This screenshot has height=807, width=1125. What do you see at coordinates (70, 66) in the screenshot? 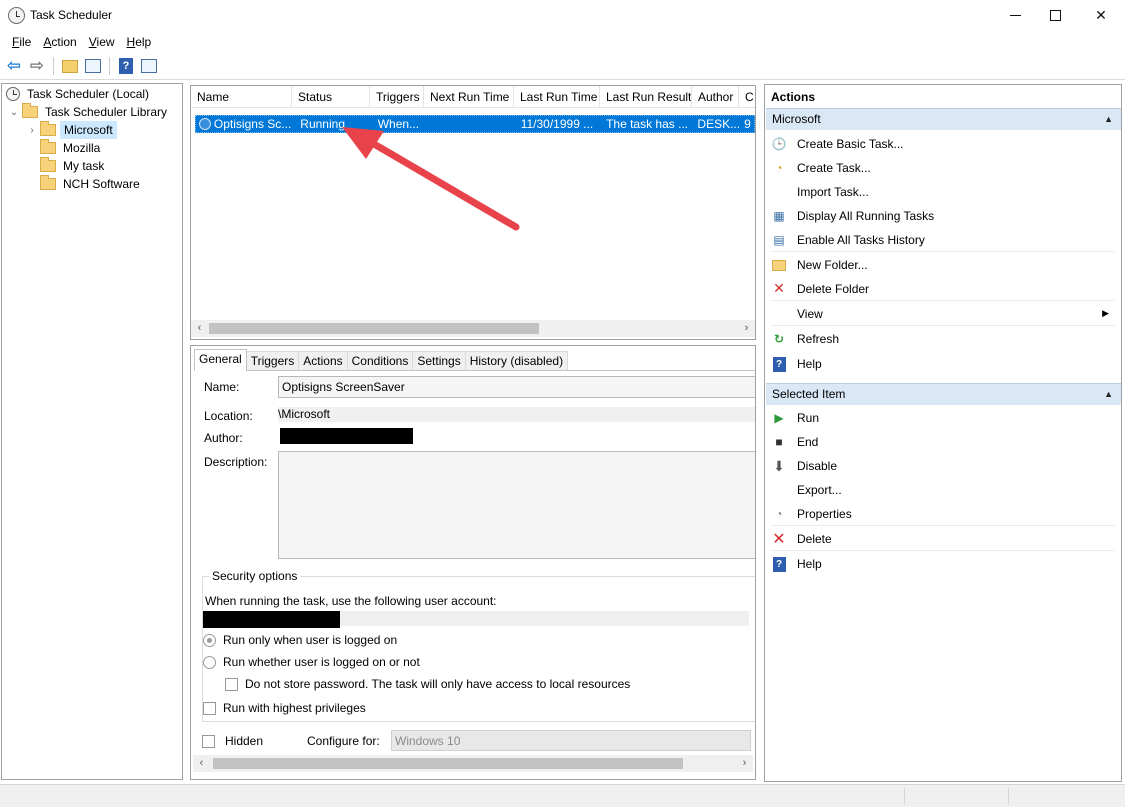
I see `up-folder-button` at bounding box center [70, 66].